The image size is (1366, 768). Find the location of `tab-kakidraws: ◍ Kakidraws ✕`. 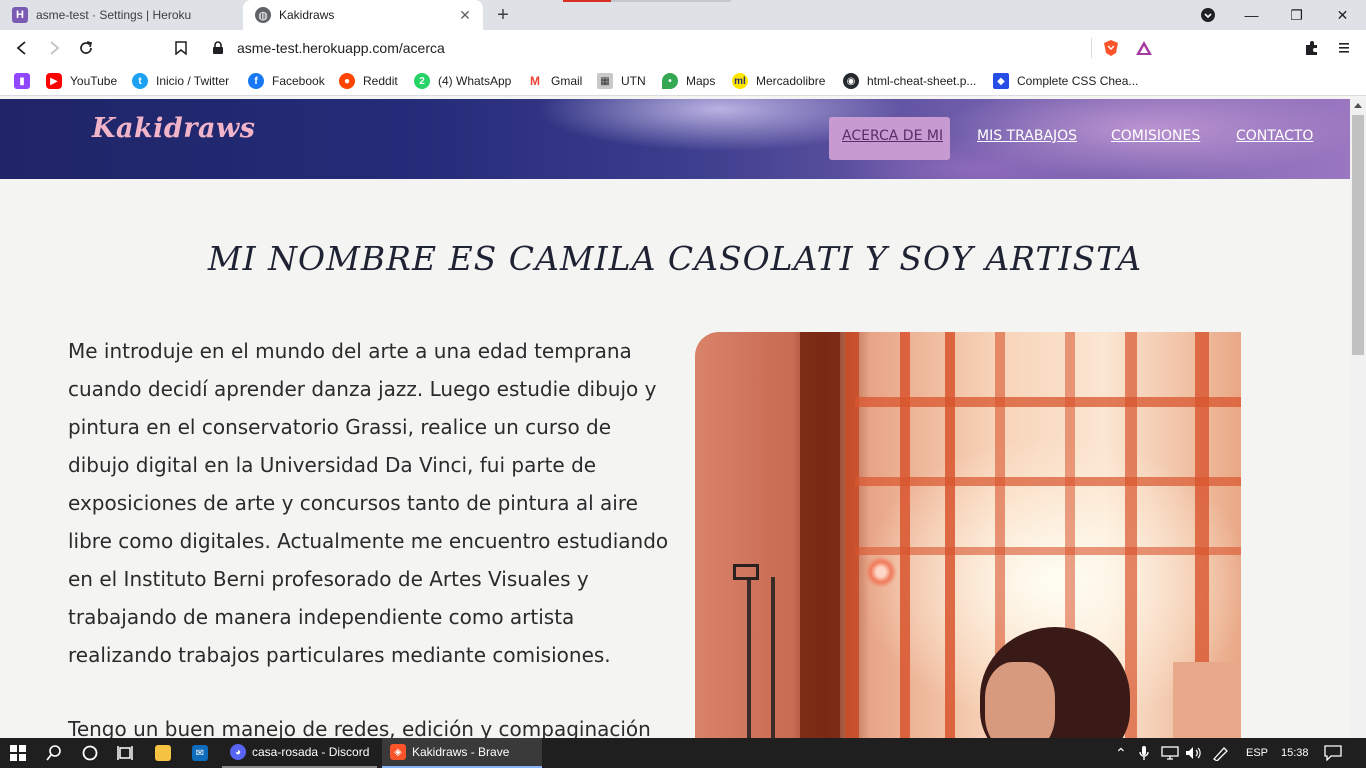

tab-kakidraws: ◍ Kakidraws ✕ is located at coordinates (363, 15).